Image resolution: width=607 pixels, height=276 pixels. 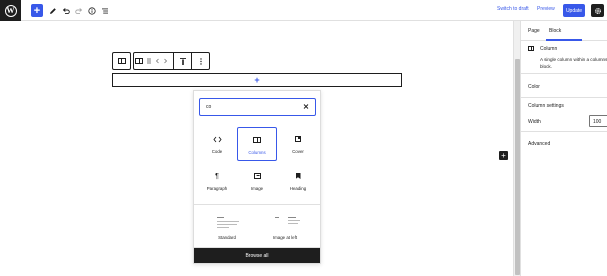 I want to click on heading-icon, so click(x=298, y=176).